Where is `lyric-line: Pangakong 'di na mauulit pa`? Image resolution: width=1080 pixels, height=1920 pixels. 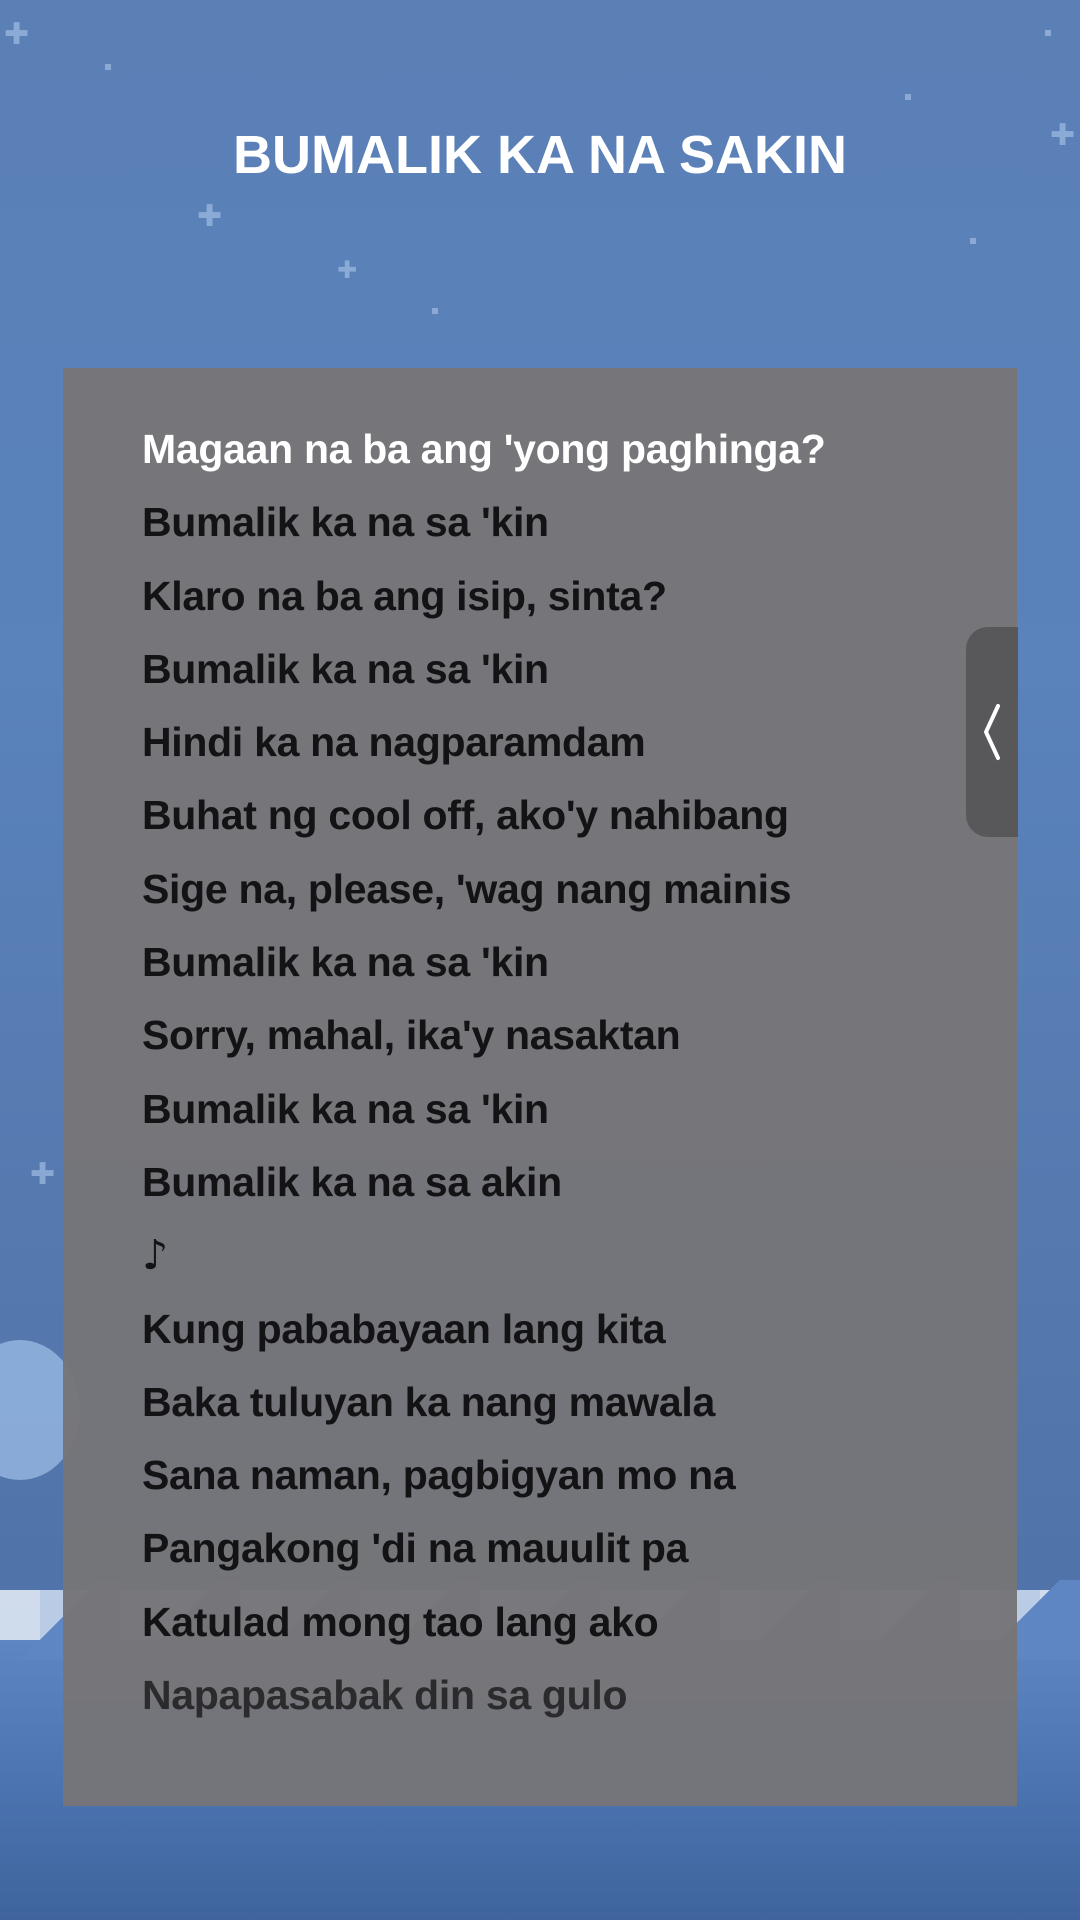 lyric-line: Pangakong 'di na mauulit pa is located at coordinates (579, 1548).